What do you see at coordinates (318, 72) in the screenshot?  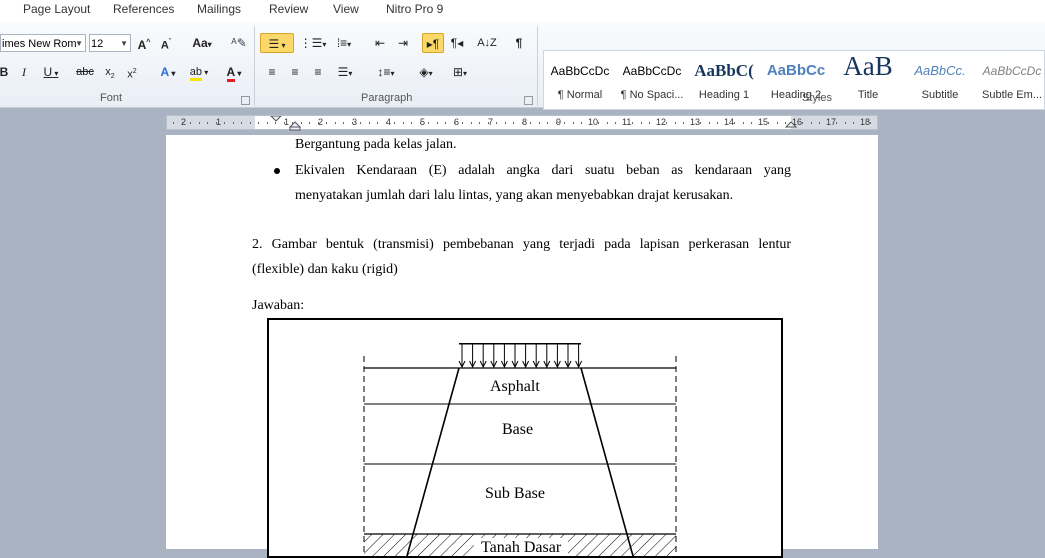 I see `align-right-icon: ≡` at bounding box center [318, 72].